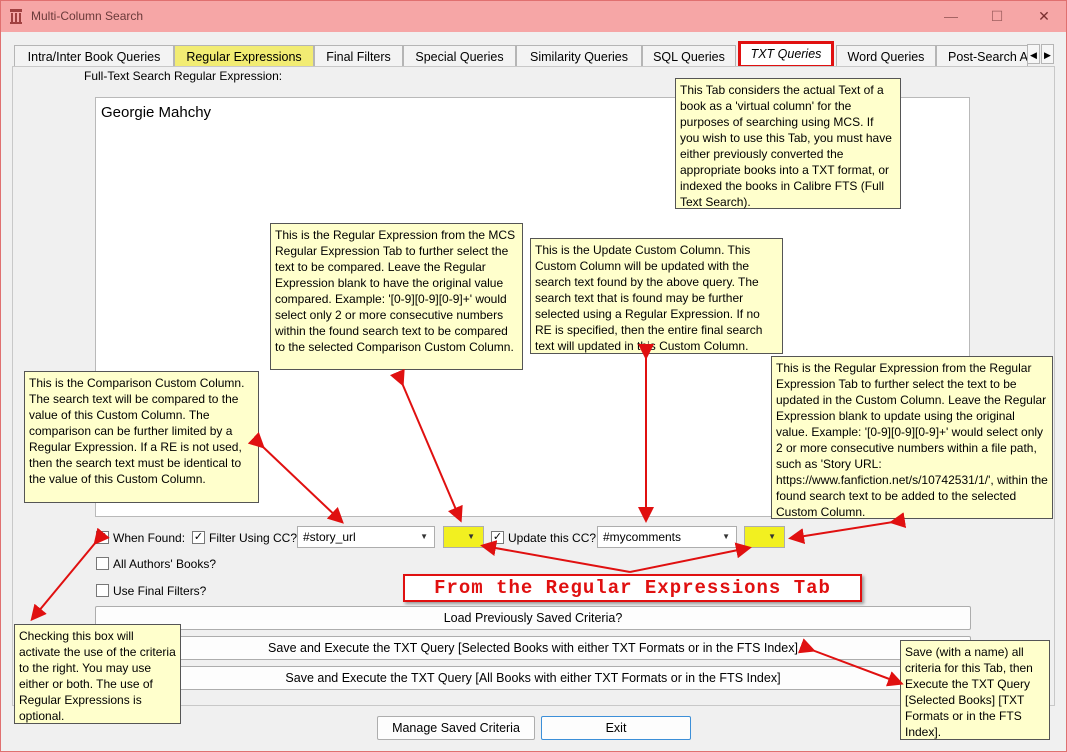  I want to click on when-found-checkbox: ✓, so click(102, 537).